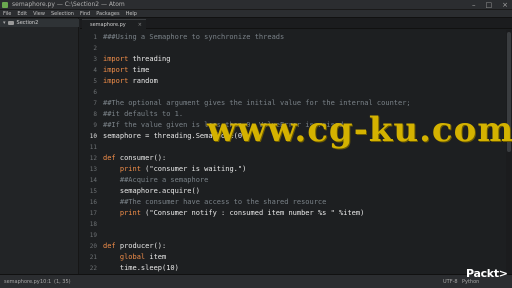  I want to click on line-number: 10, so click(93, 136).